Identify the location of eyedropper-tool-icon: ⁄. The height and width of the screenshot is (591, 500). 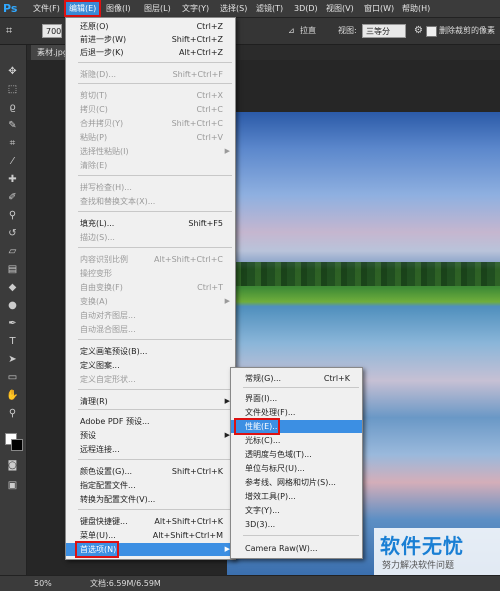
(12, 161).